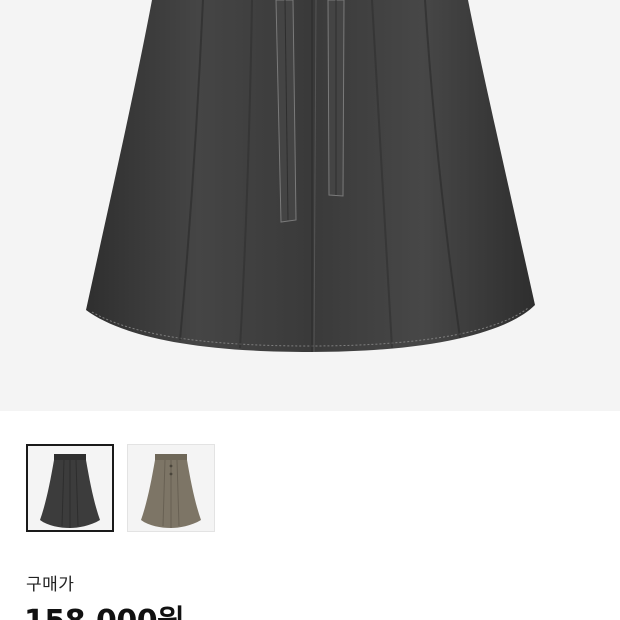  I want to click on khaki-skirt-thumbnail-image, so click(171, 491).